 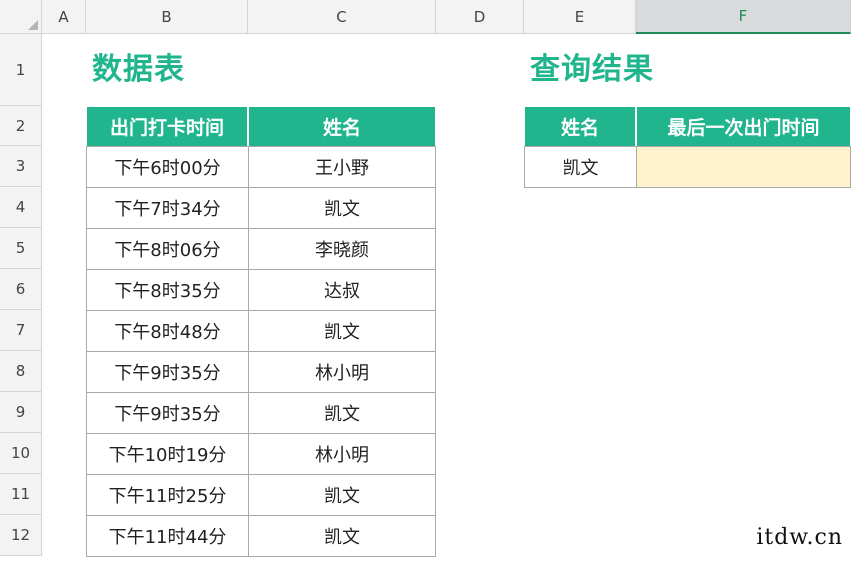 What do you see at coordinates (342, 249) in the screenshot?
I see `cell-name-r5: 李晓颜` at bounding box center [342, 249].